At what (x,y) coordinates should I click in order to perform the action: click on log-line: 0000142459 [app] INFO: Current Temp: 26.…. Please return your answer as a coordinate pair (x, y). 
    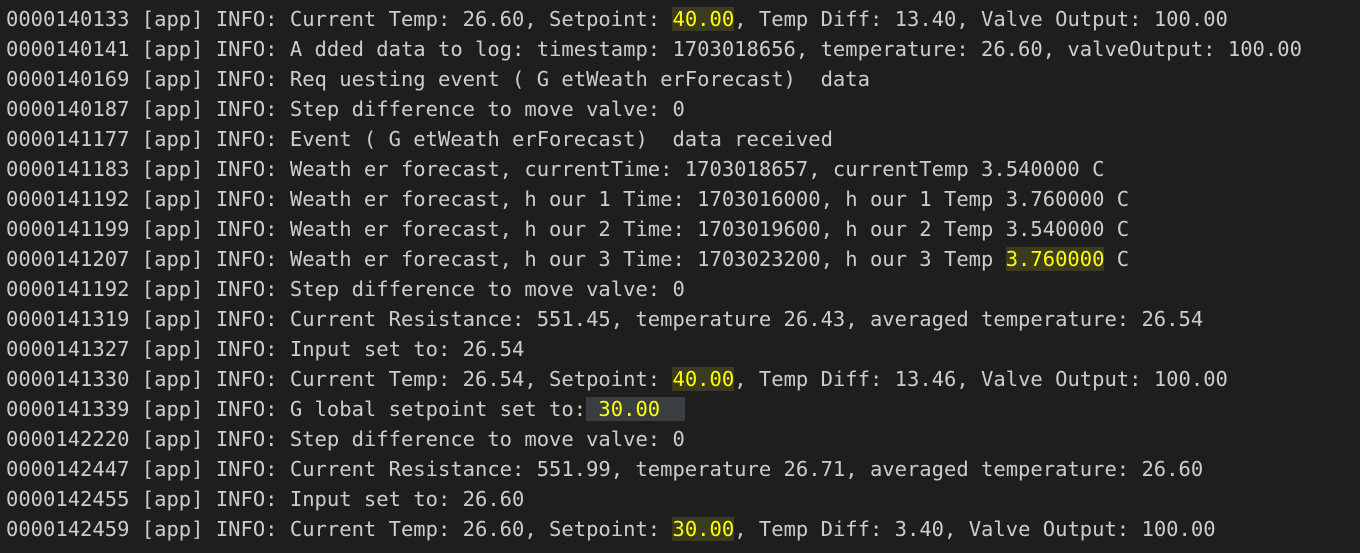
    Looking at the image, I should click on (683, 529).